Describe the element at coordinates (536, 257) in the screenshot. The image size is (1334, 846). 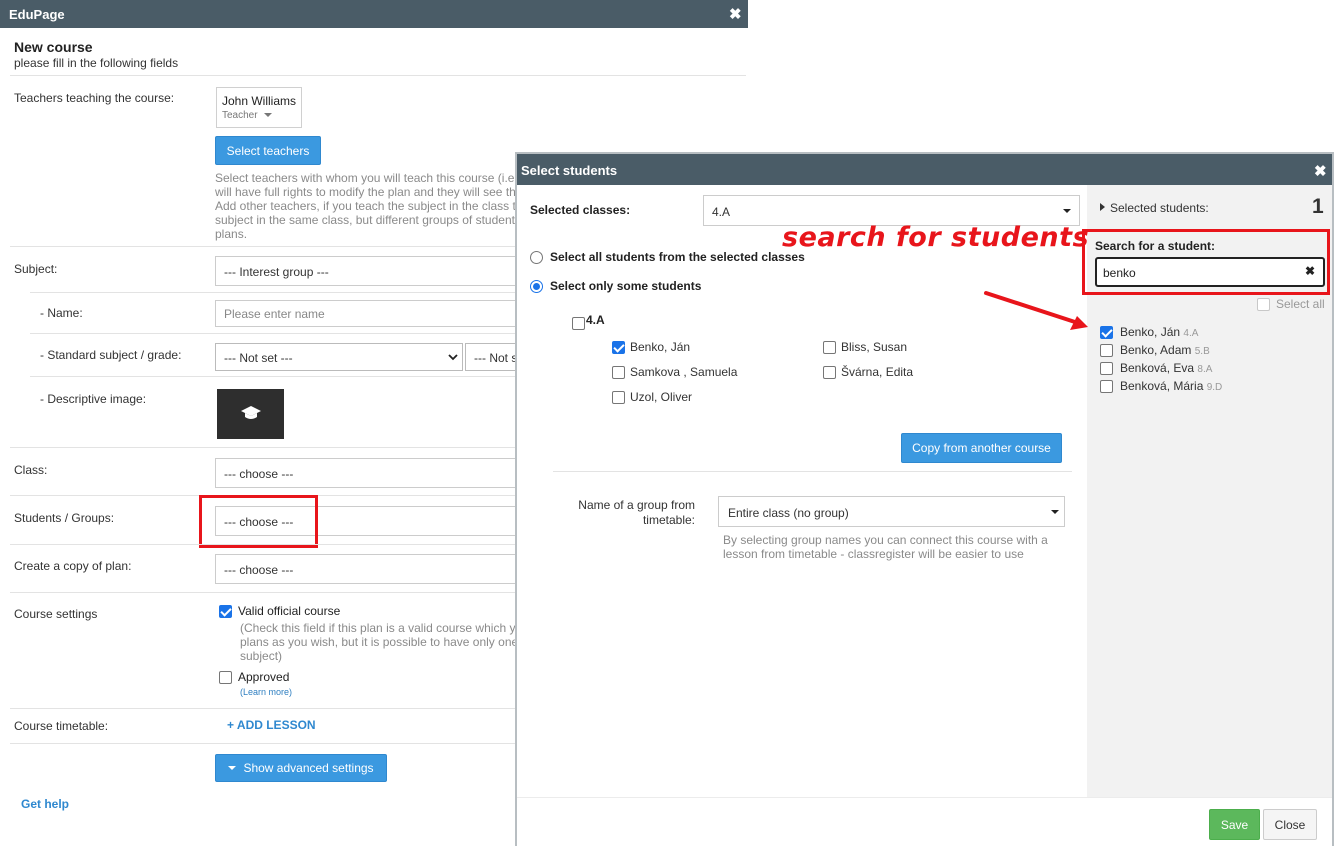
I see `select-all-students-radio` at that location.